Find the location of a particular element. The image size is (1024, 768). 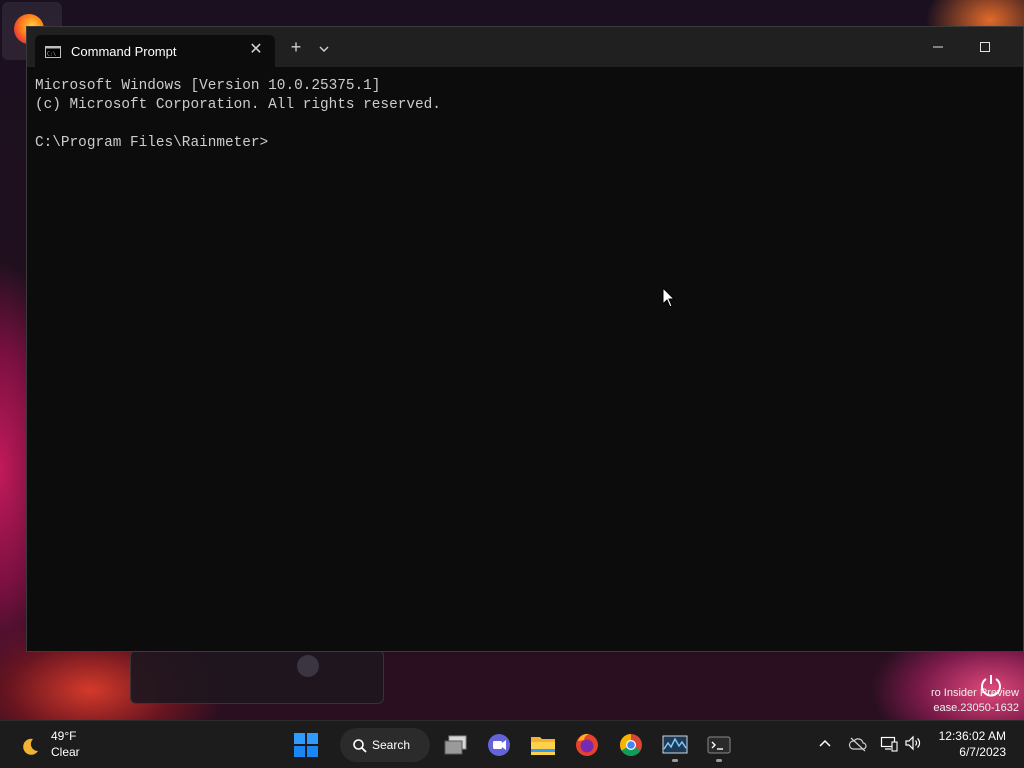

rainmeter-widget is located at coordinates (257, 677).